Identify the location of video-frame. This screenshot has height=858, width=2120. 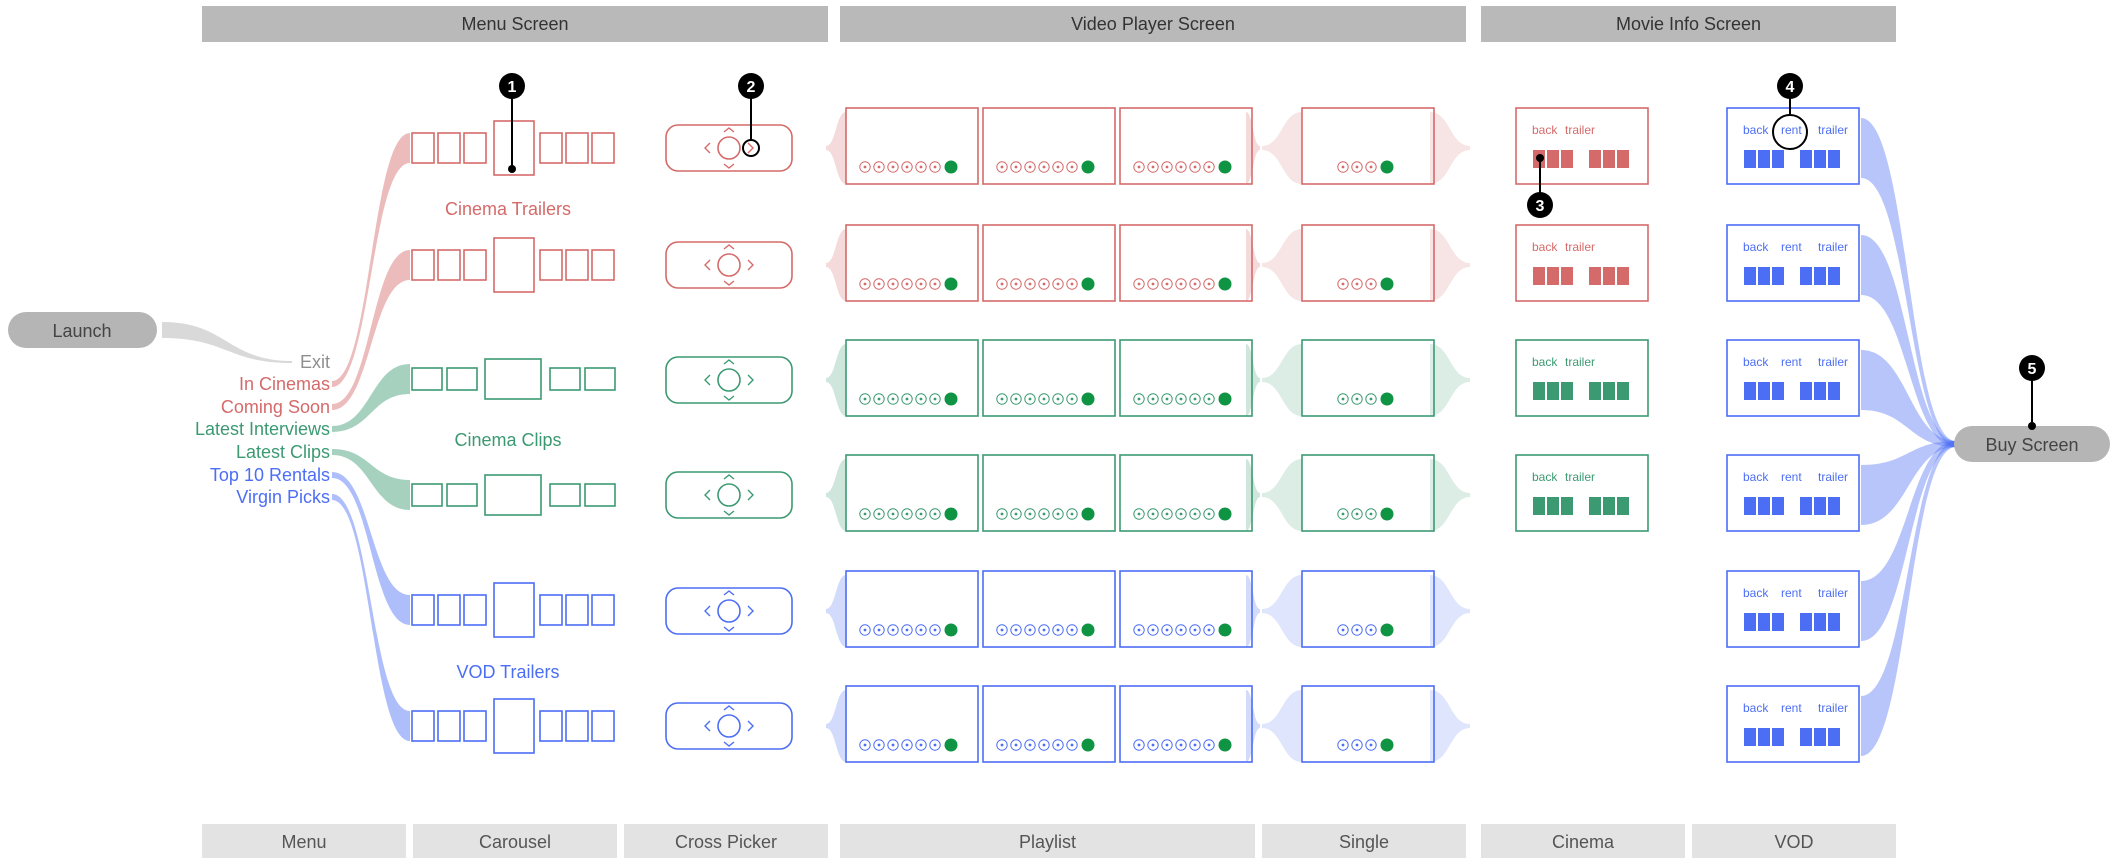
(1368, 493).